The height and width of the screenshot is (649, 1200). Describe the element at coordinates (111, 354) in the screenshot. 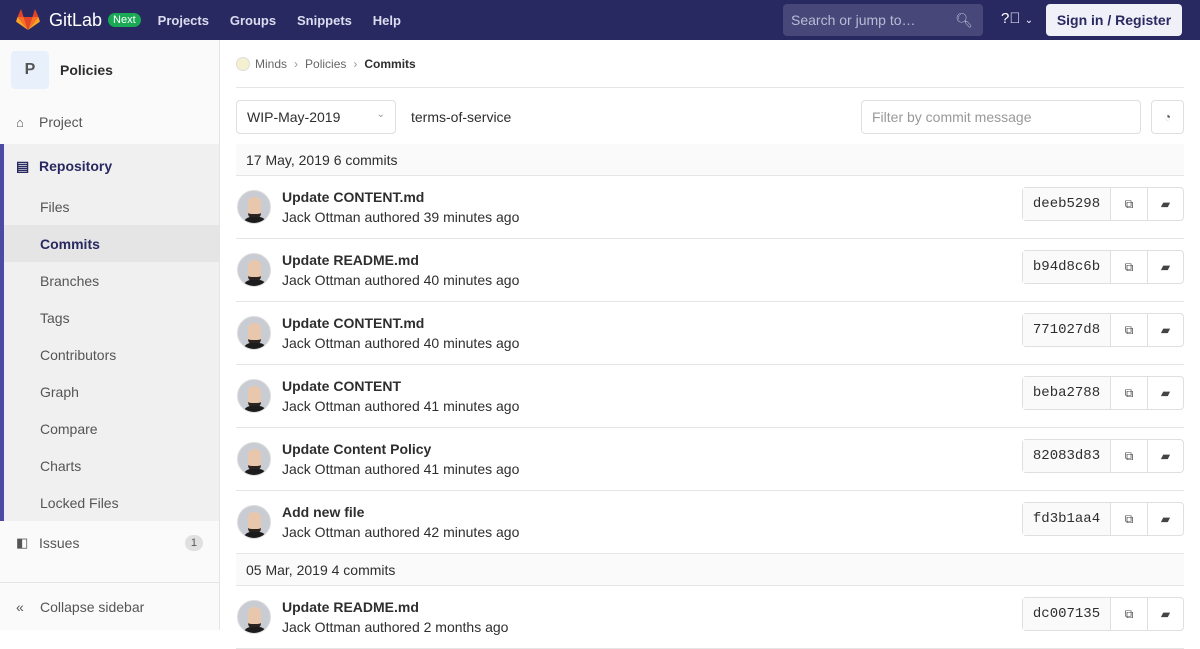

I see `sidebar-item-contributors: Contributors` at that location.